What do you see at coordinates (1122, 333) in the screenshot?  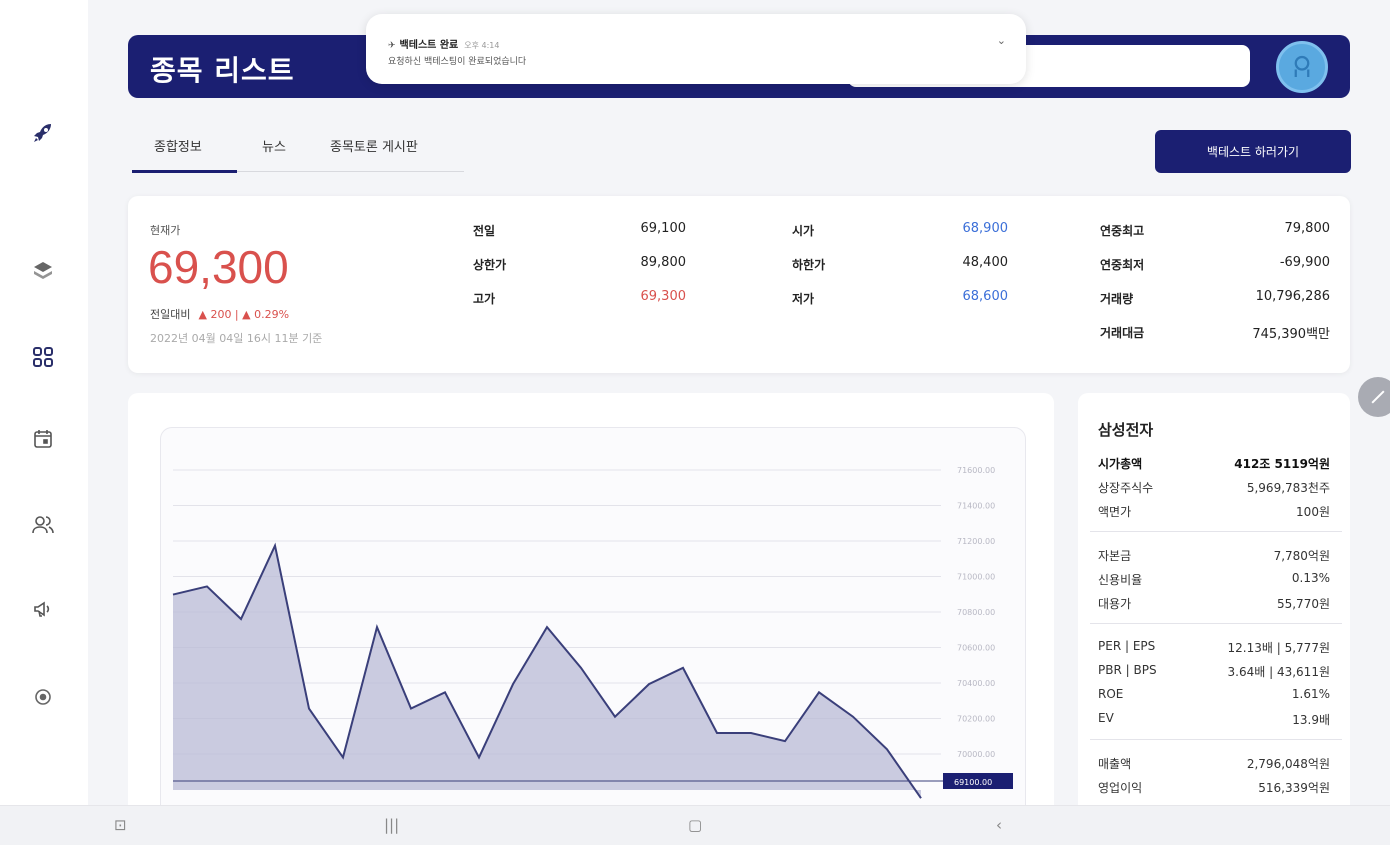 I see `stat-label: 거래대금` at bounding box center [1122, 333].